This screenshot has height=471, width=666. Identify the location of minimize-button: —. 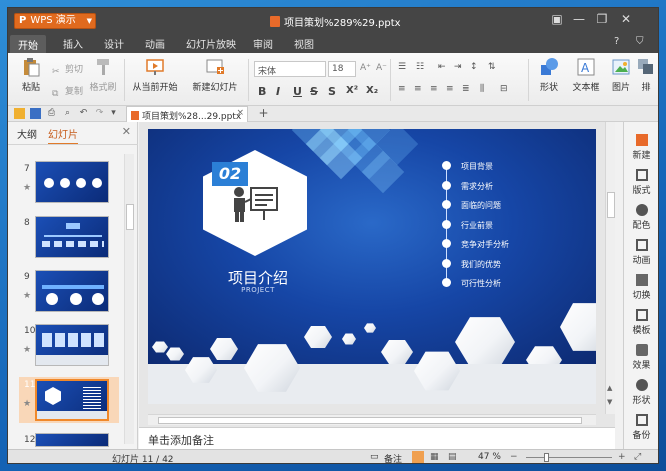
(579, 19).